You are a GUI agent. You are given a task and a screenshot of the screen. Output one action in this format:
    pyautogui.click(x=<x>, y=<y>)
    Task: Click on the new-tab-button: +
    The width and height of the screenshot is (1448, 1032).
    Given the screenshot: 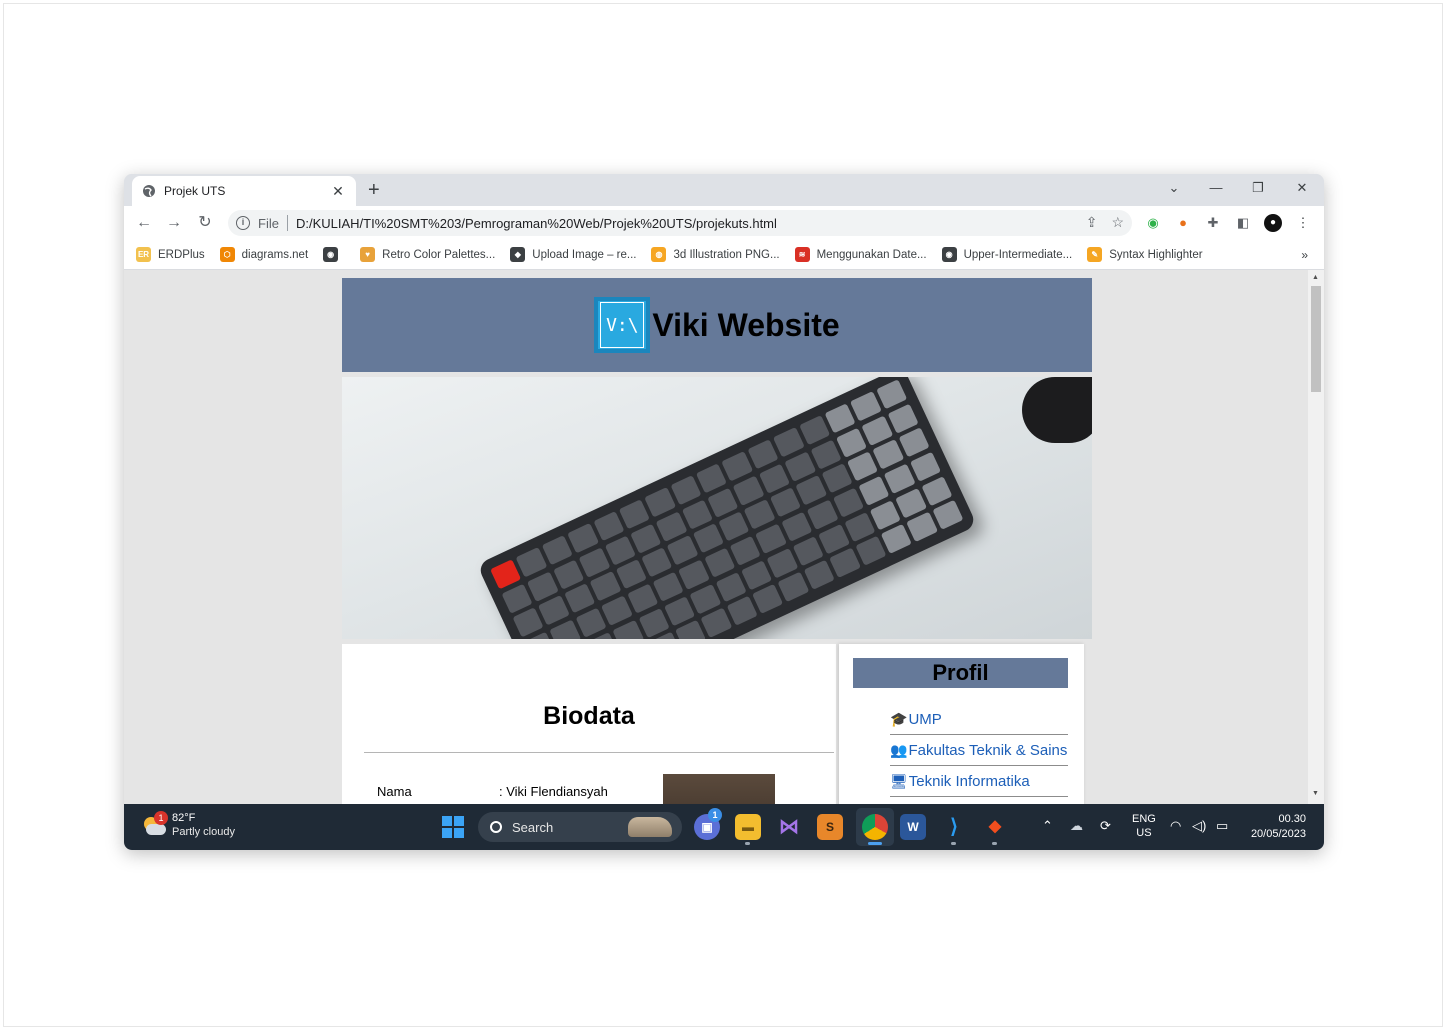 What is the action you would take?
    pyautogui.click(x=374, y=190)
    